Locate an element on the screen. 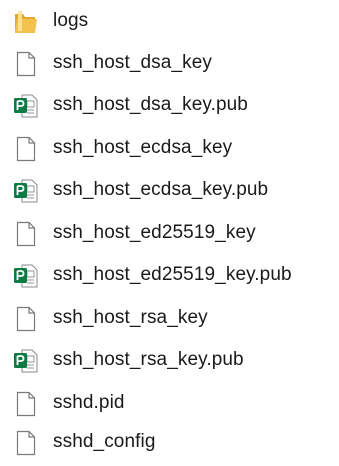 The image size is (339, 466). file-row-sshd-config: sshd_config is located at coordinates (169, 443).